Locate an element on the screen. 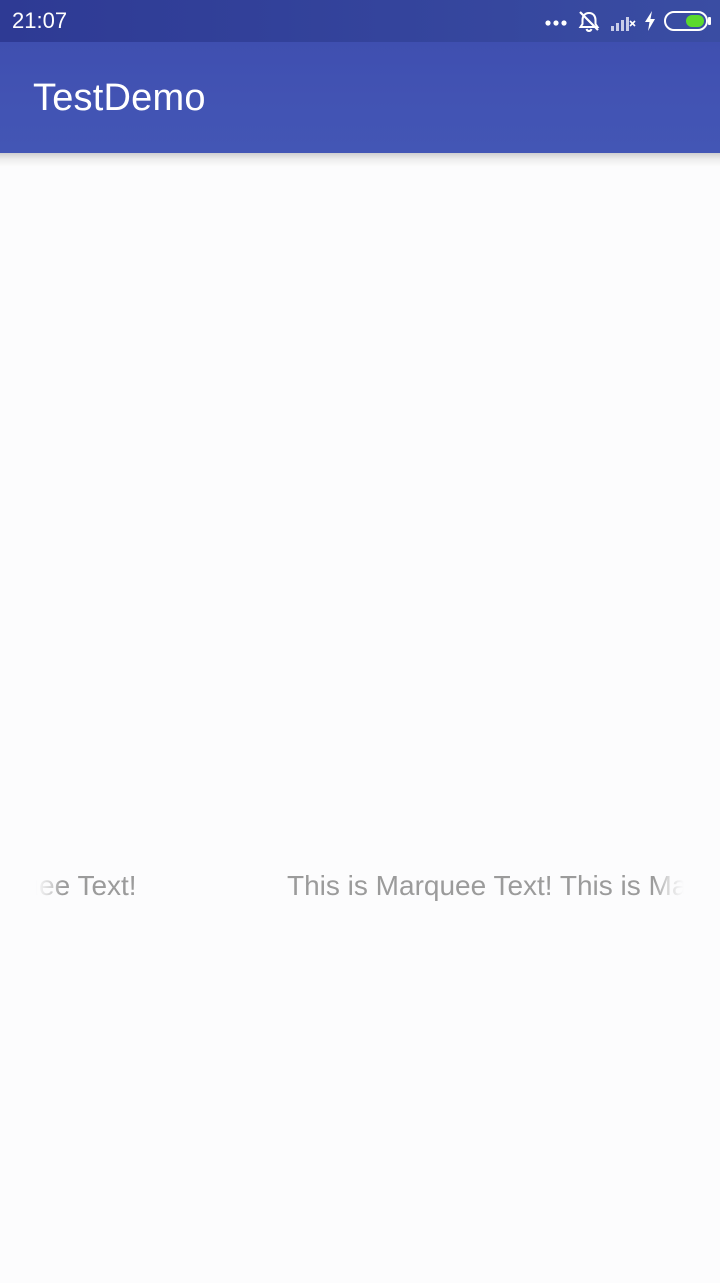 This screenshot has width=720, height=1283. signal-icon is located at coordinates (623, 24).